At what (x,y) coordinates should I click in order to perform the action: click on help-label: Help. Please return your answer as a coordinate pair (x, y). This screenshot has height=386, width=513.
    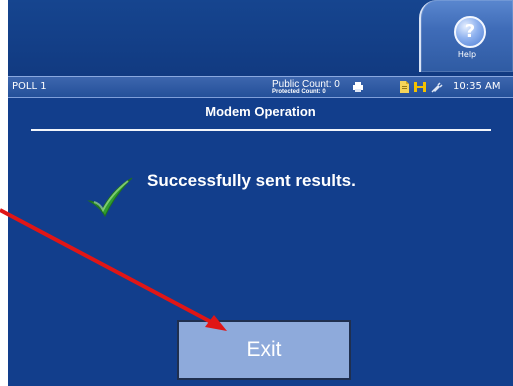
    Looking at the image, I should click on (467, 54).